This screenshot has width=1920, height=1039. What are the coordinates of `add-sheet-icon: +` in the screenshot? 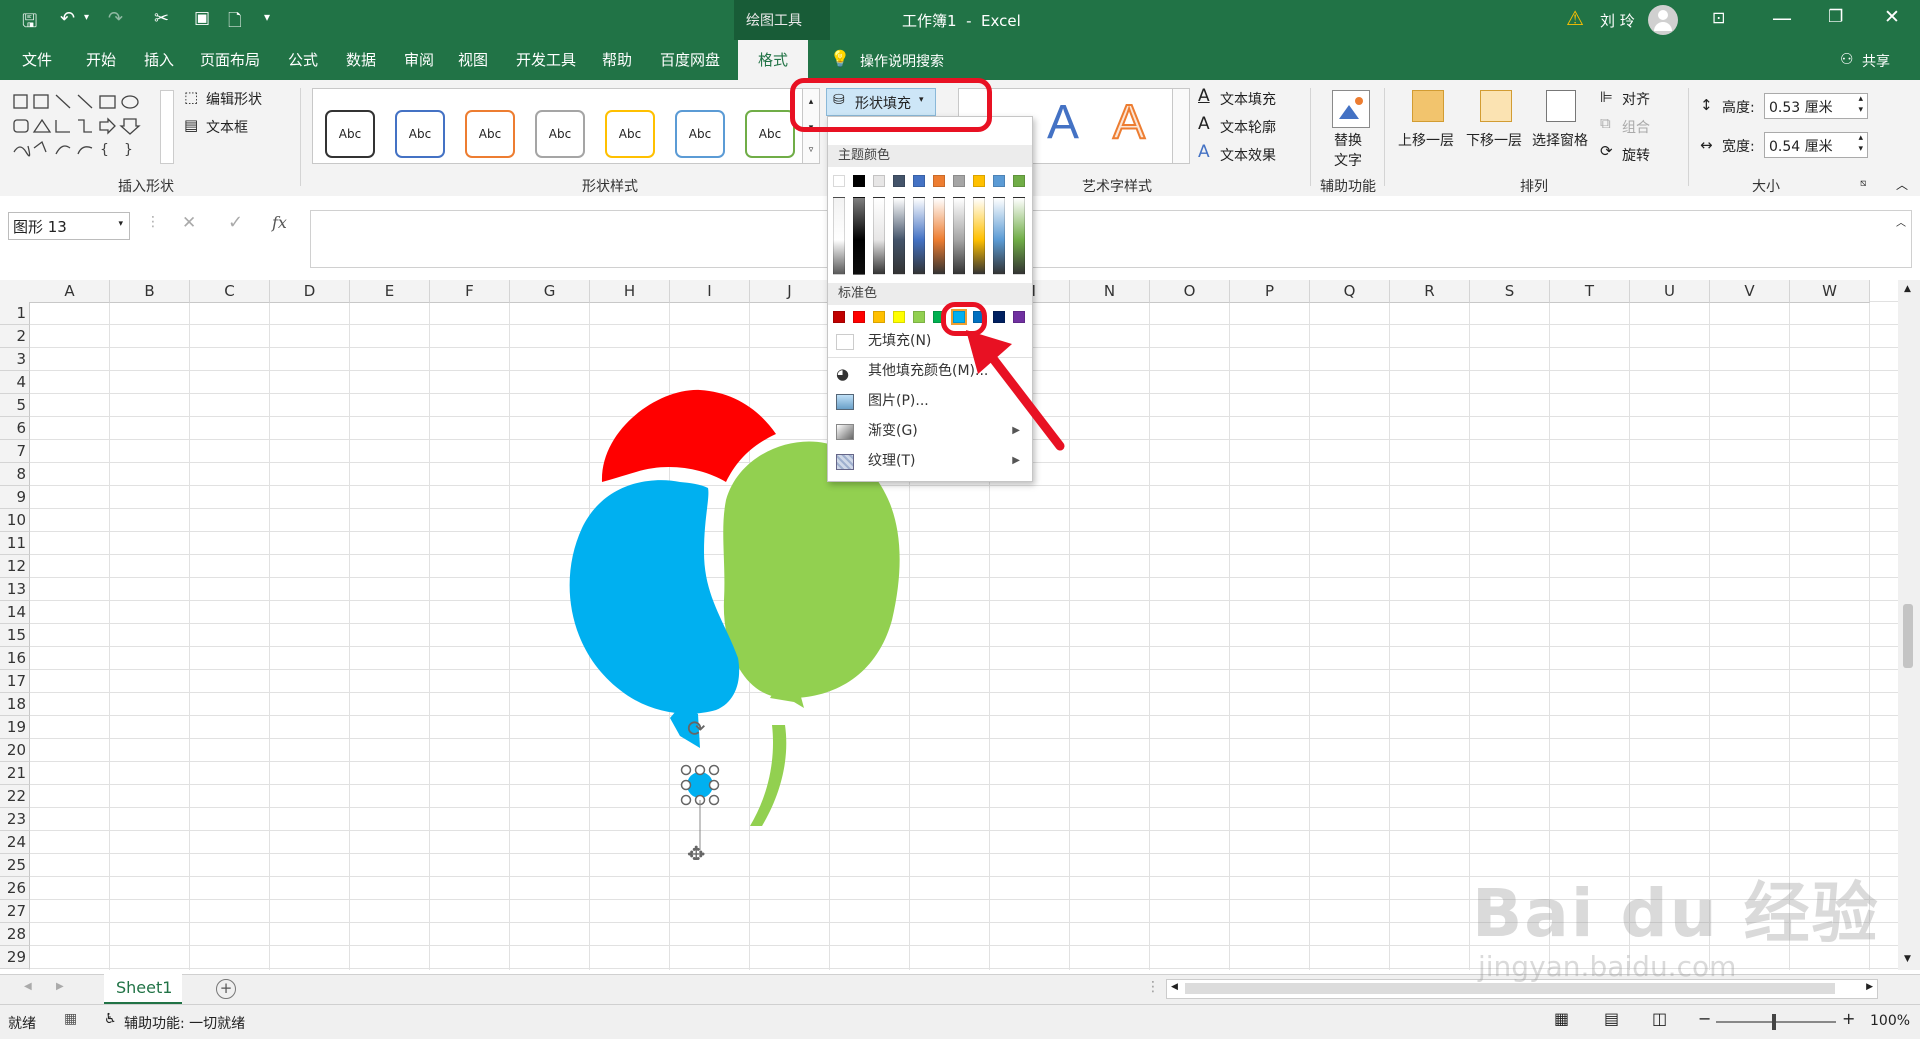 It's located at (226, 989).